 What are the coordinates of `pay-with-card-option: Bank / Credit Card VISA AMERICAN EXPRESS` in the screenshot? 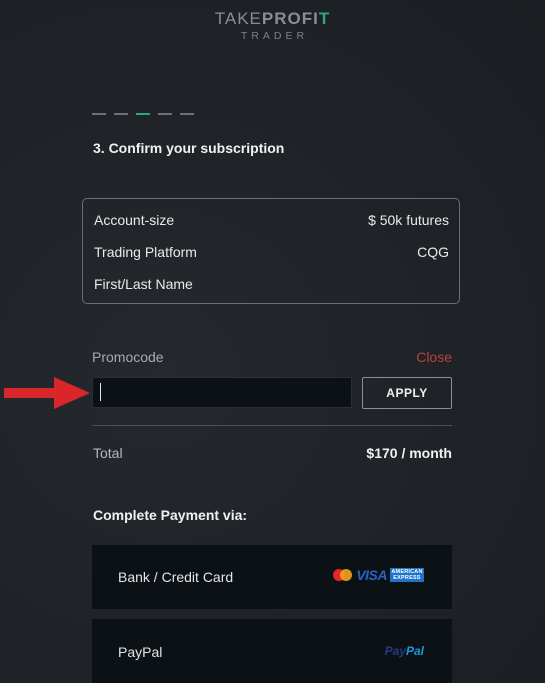 It's located at (272, 577).